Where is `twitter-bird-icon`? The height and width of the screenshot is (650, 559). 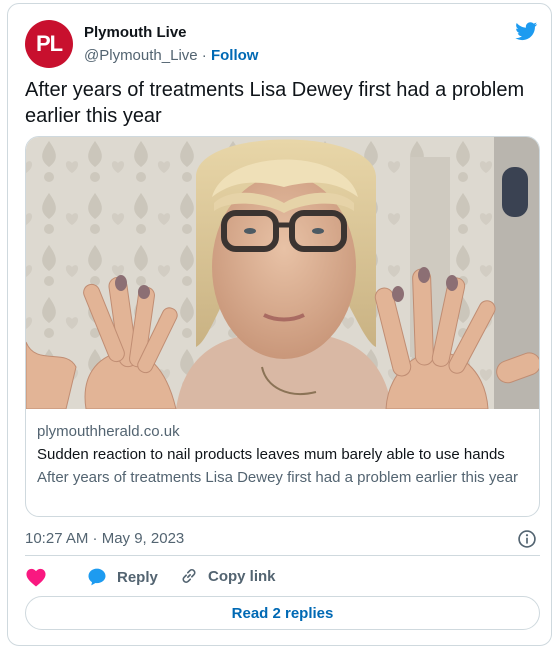 twitter-bird-icon is located at coordinates (526, 31).